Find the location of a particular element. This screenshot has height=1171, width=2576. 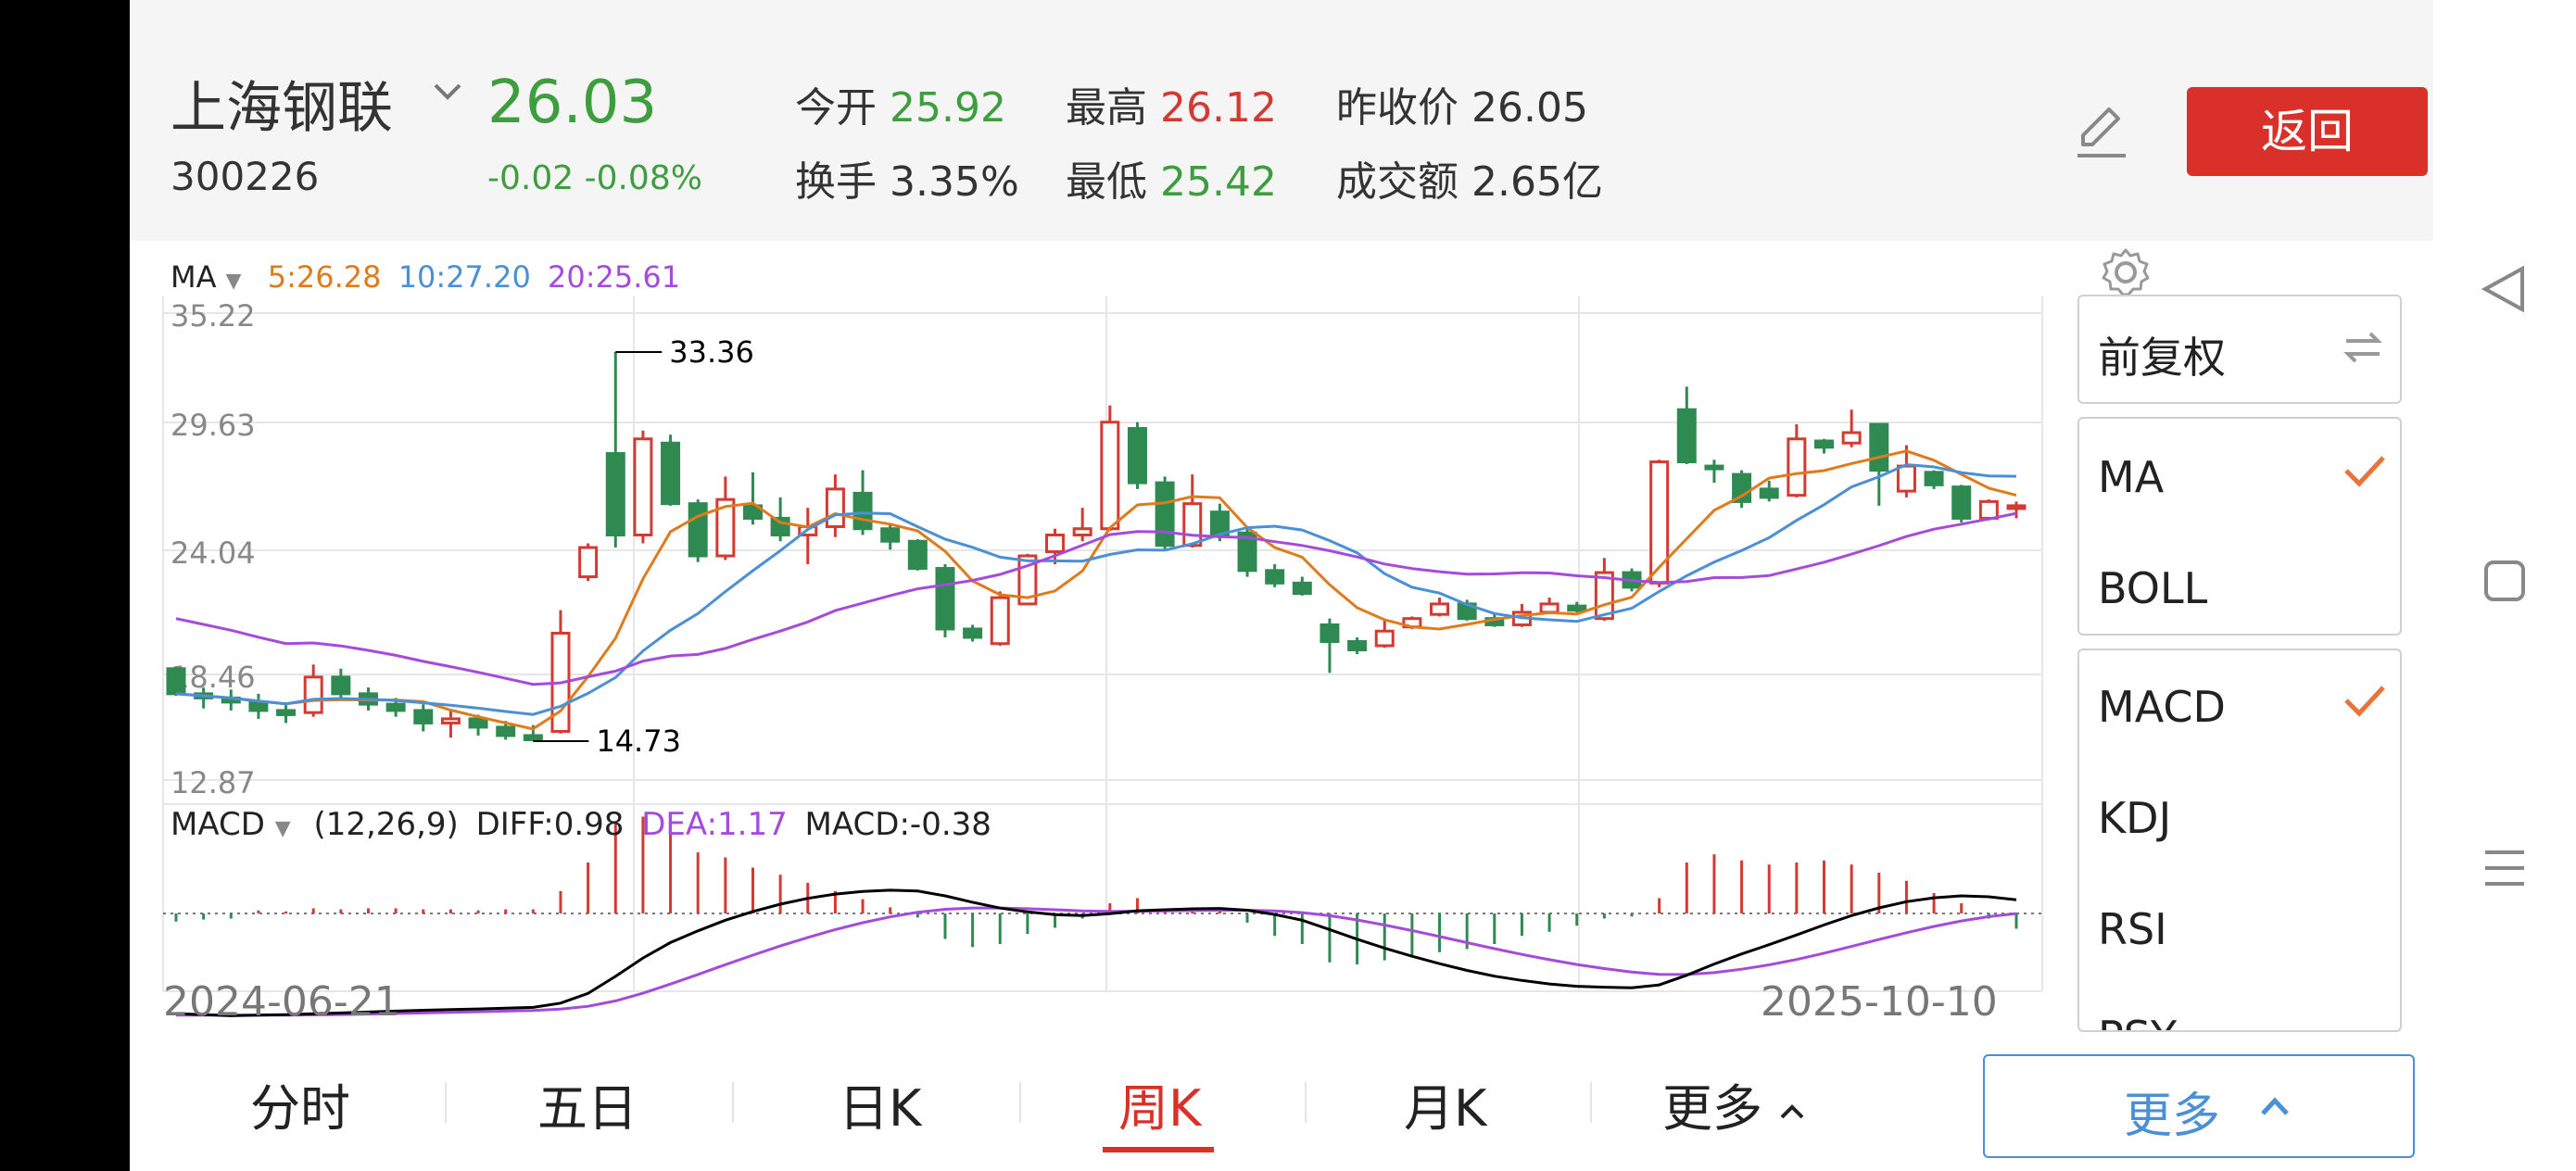

system-nav-bar is located at coordinates (2504, 585).